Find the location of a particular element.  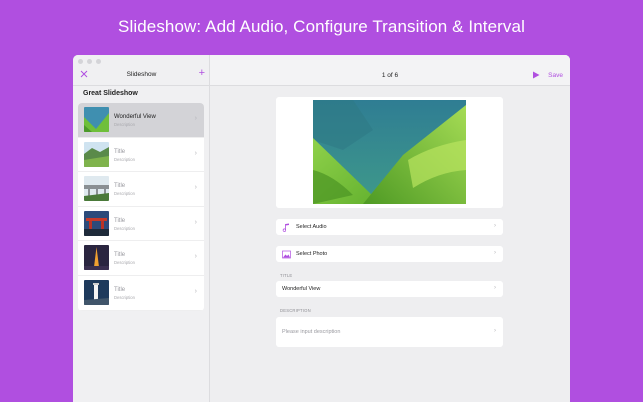

slideshow-group-title: Great Slideshow is located at coordinates (110, 93).